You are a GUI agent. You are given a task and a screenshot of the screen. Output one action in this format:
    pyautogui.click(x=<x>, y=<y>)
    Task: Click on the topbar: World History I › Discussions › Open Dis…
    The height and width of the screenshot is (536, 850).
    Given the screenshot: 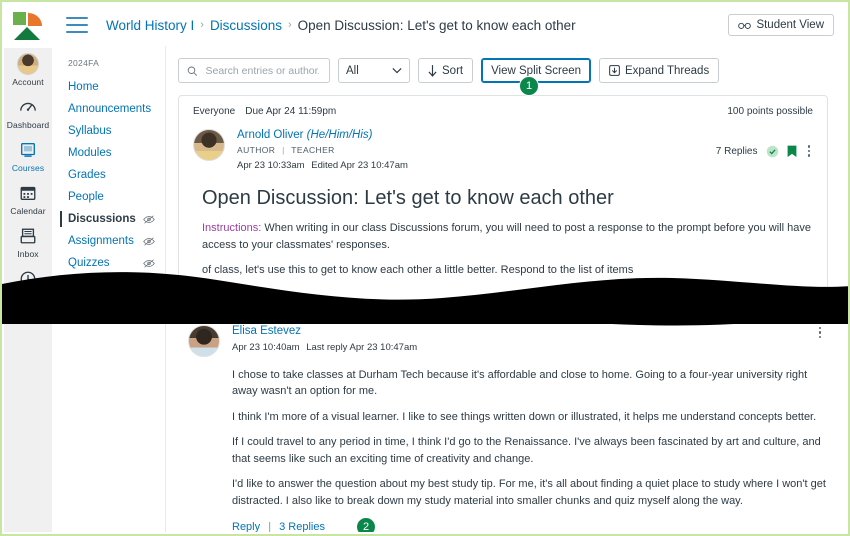 What is the action you would take?
    pyautogui.click(x=449, y=25)
    